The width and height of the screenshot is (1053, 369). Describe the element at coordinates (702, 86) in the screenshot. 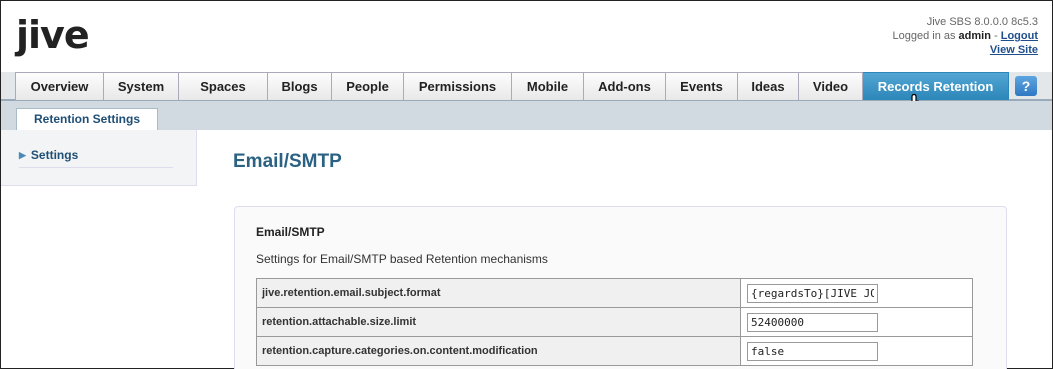

I see `tab-events: Events` at that location.